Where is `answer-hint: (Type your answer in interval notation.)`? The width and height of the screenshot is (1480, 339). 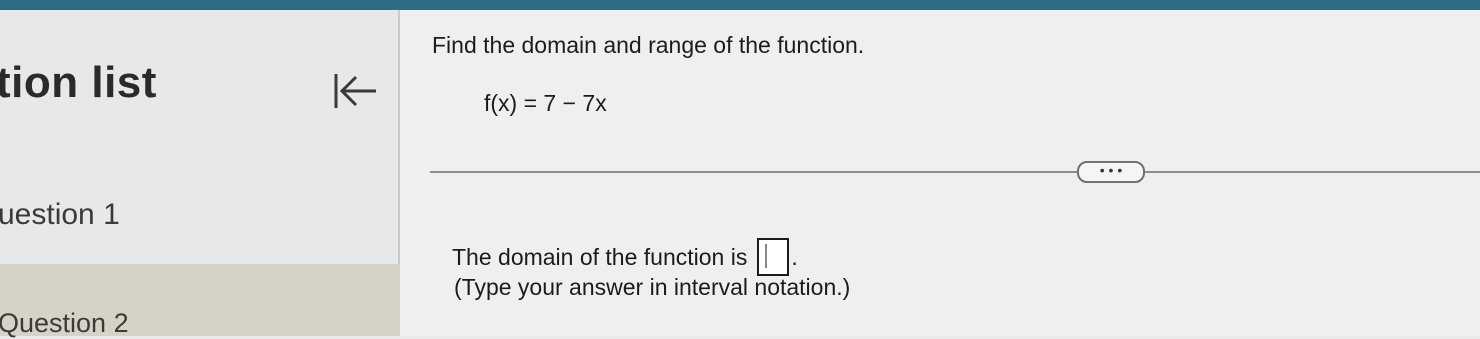
answer-hint: (Type your answer in interval notation.) is located at coordinates (652, 287).